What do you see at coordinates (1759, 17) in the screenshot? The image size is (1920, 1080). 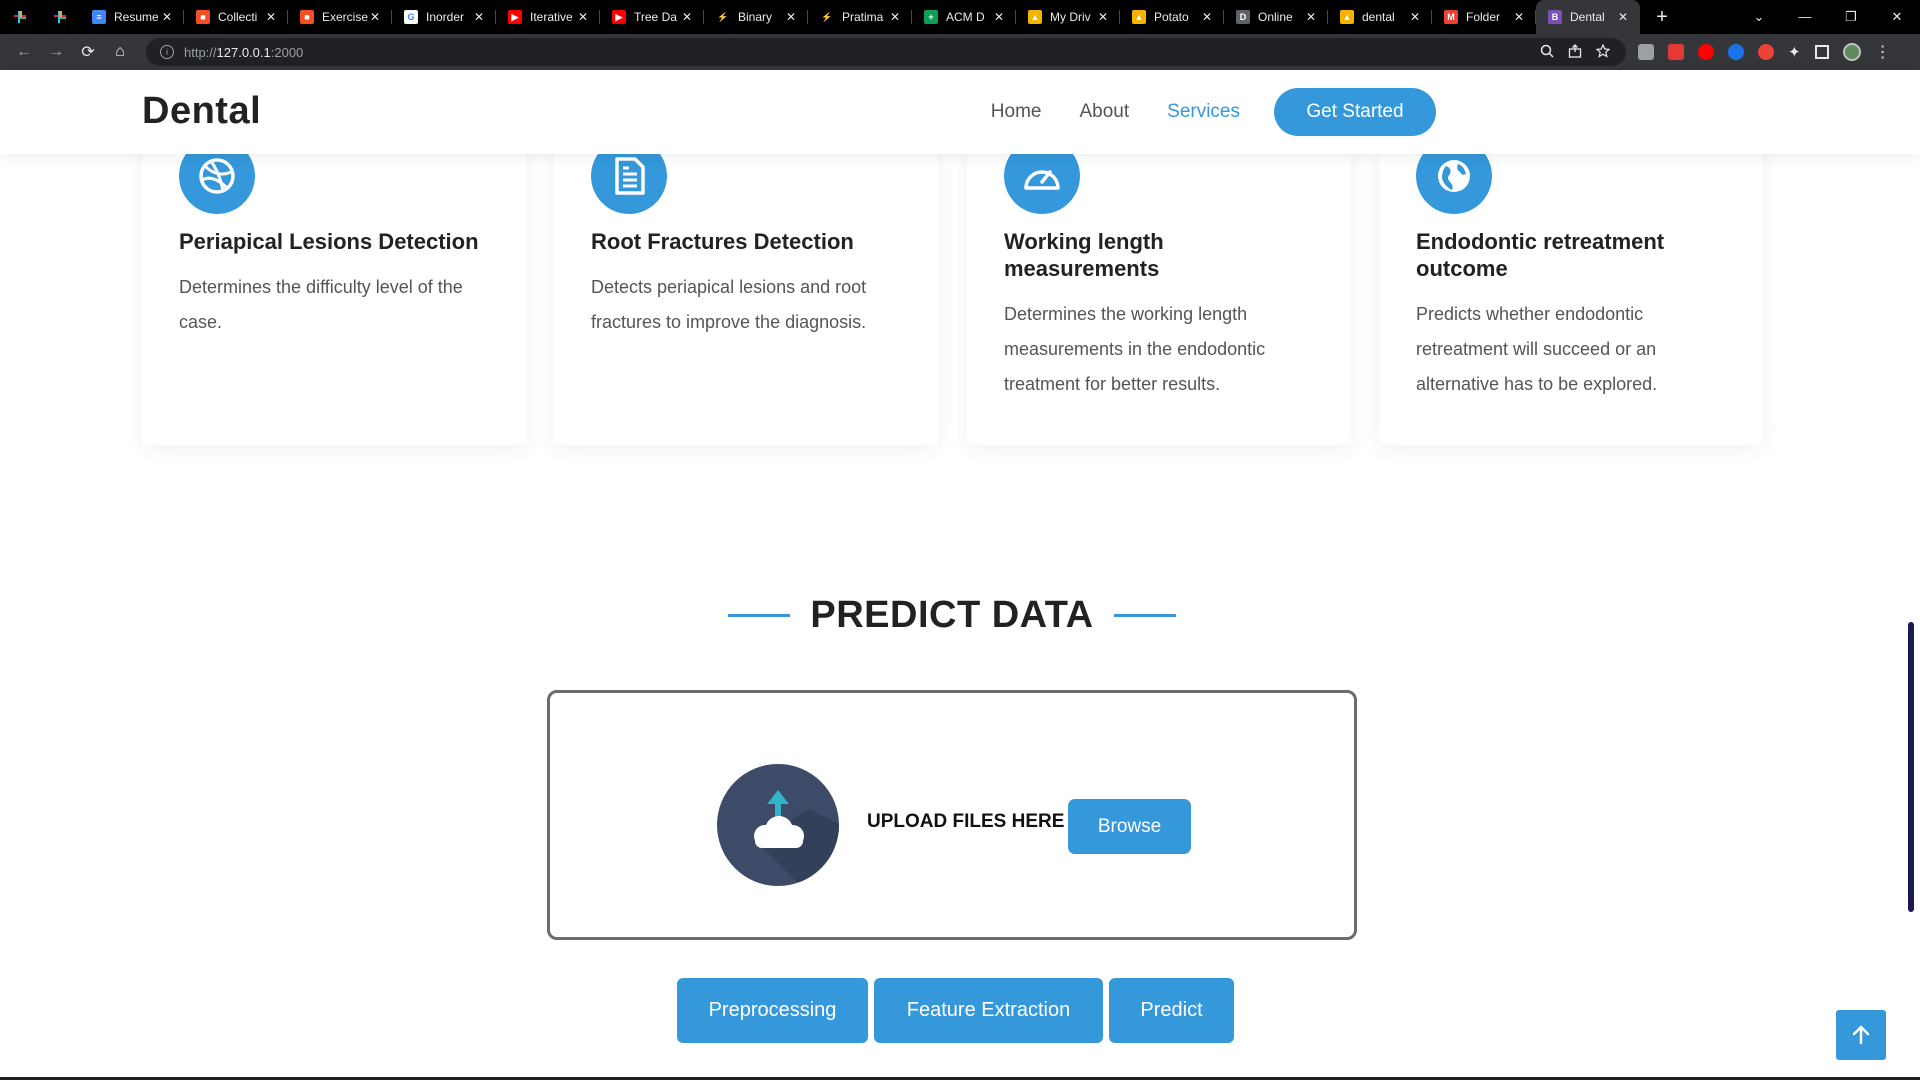 I see `tab-search-icon: ⌄` at bounding box center [1759, 17].